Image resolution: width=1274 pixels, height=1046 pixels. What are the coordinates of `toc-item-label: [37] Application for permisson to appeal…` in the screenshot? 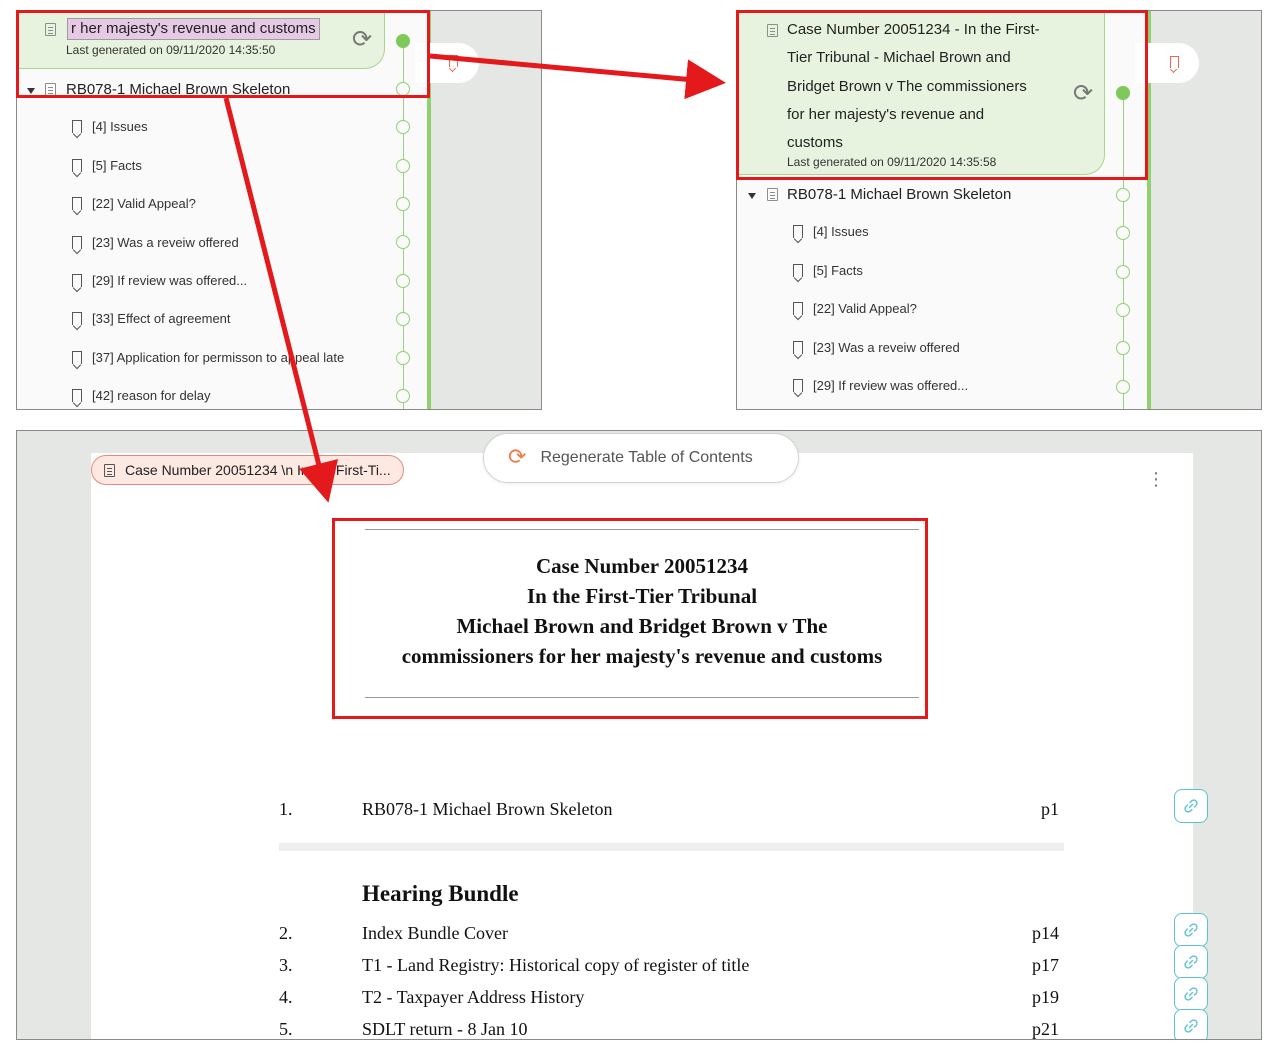 It's located at (218, 357).